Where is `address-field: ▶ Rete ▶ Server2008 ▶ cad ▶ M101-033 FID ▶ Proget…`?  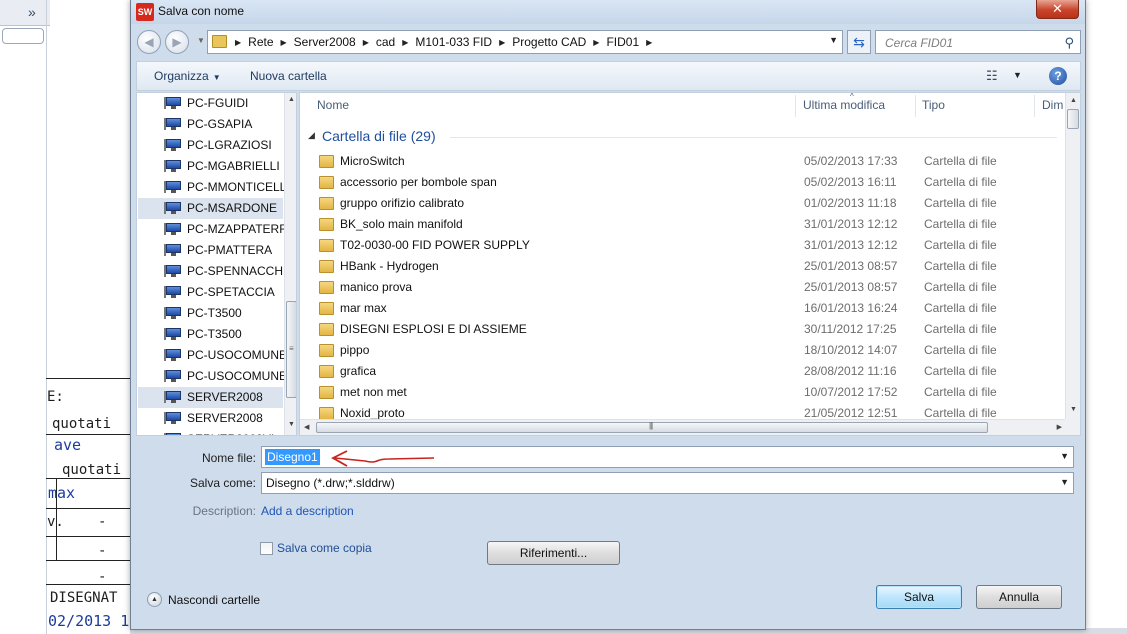
address-field: ▶ Rete ▶ Server2008 ▶ cad ▶ M101-033 FID ▶ Proget… is located at coordinates (525, 42).